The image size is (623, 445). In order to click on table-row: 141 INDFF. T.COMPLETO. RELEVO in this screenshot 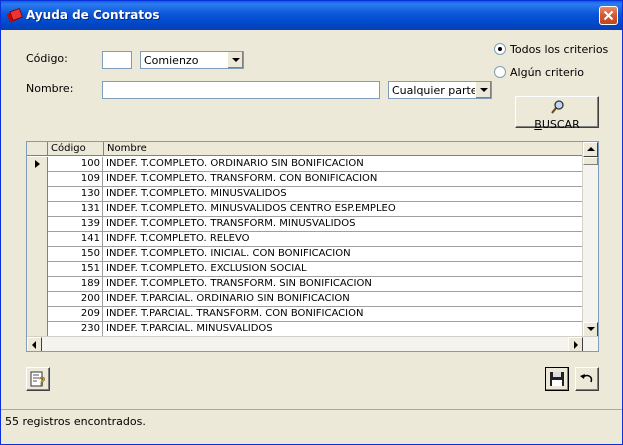, I will do `click(305, 239)`.